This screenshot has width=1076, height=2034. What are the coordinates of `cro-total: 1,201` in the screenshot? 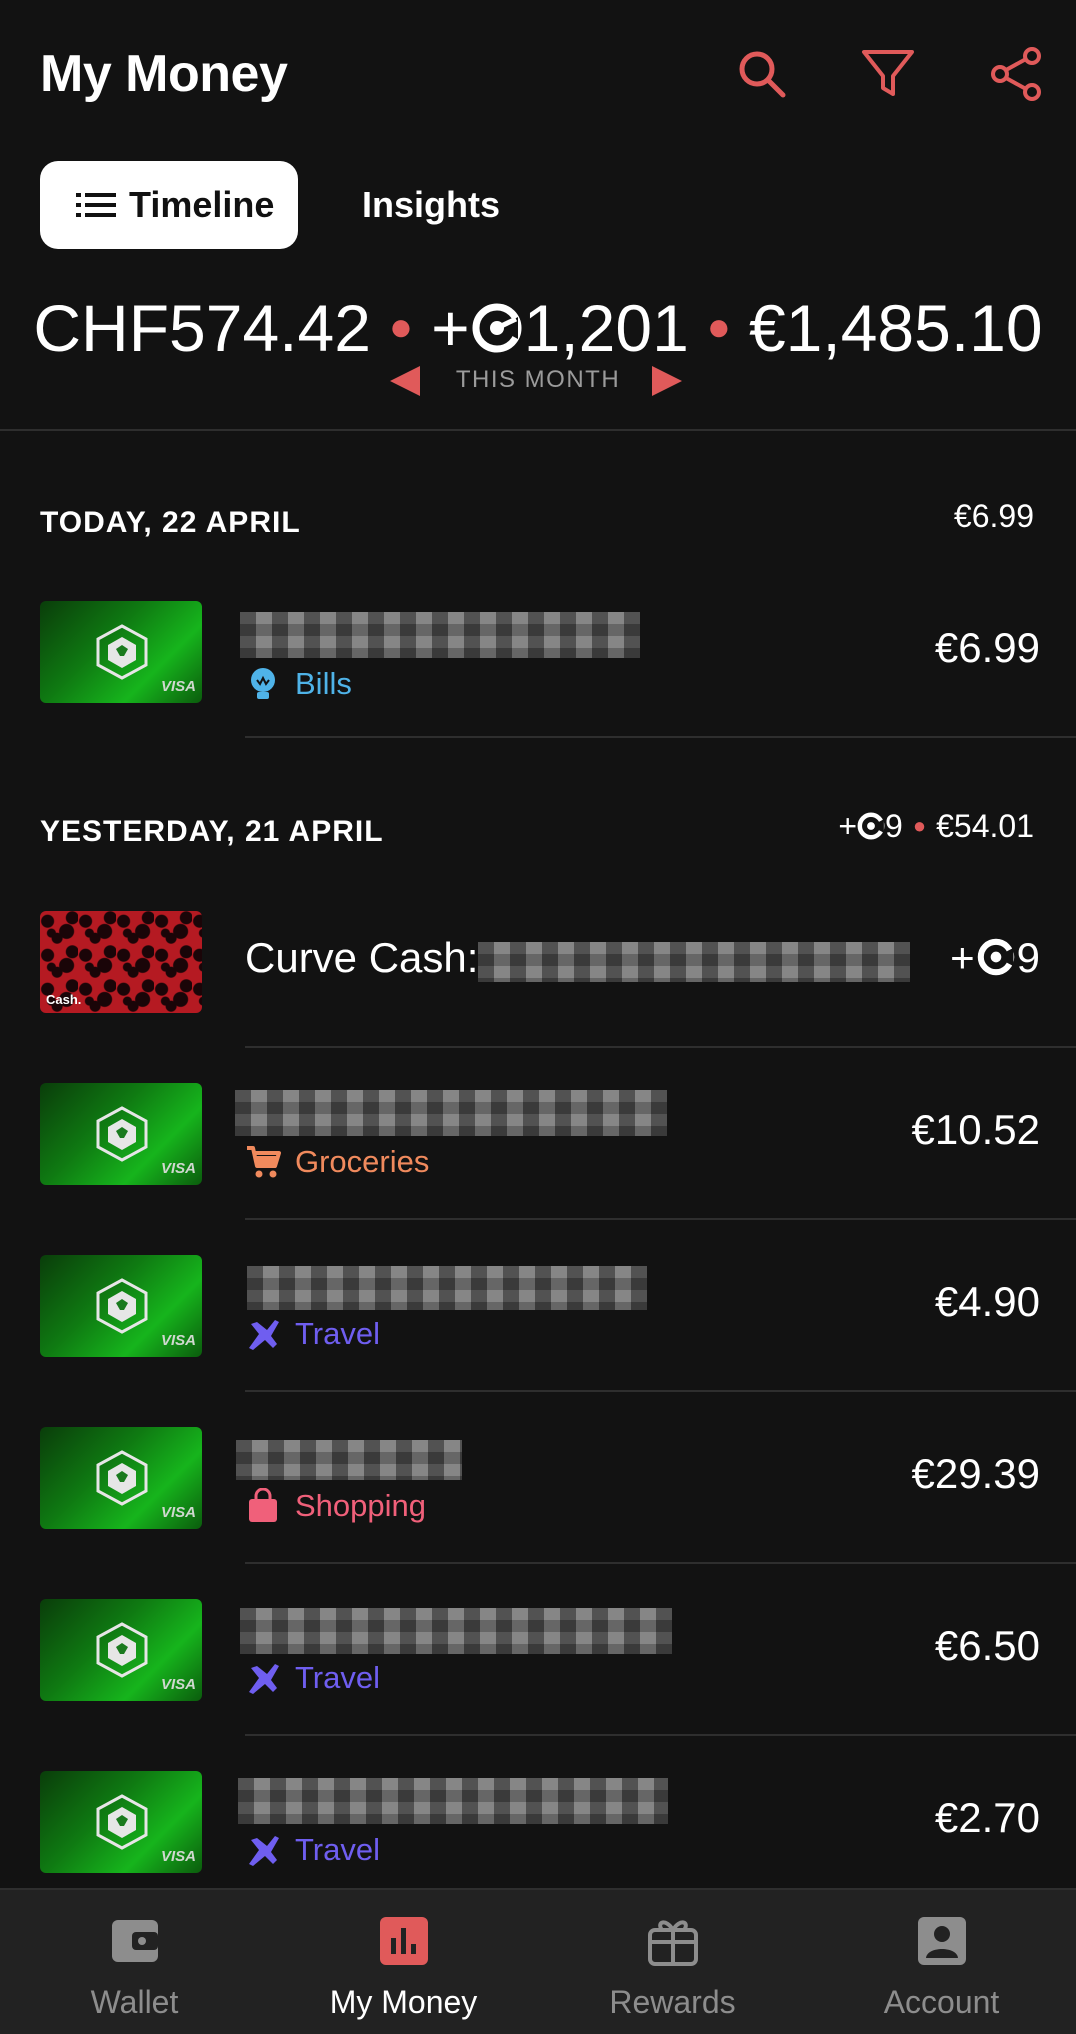 It's located at (606, 328).